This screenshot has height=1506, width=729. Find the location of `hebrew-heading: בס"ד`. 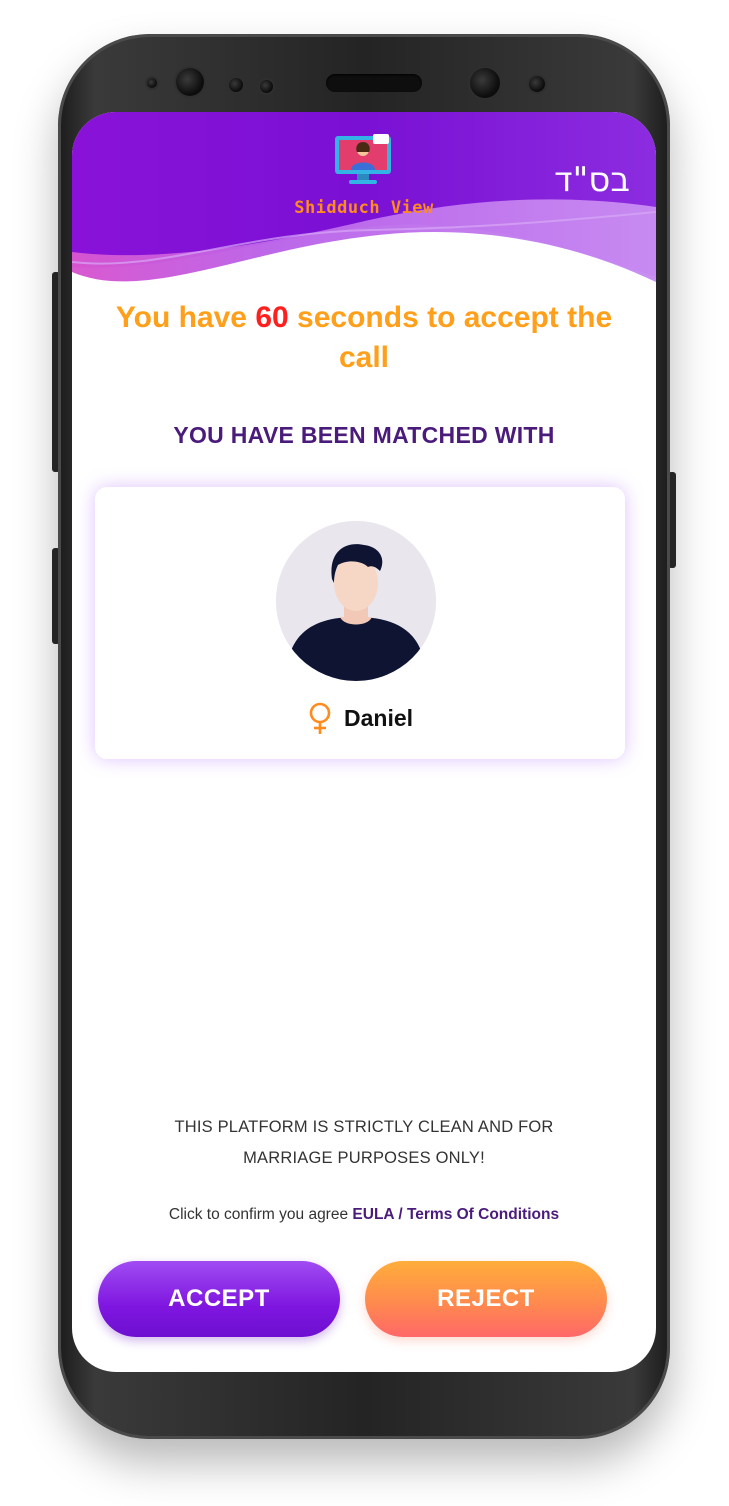

hebrew-heading: בס"ד is located at coordinates (592, 180).